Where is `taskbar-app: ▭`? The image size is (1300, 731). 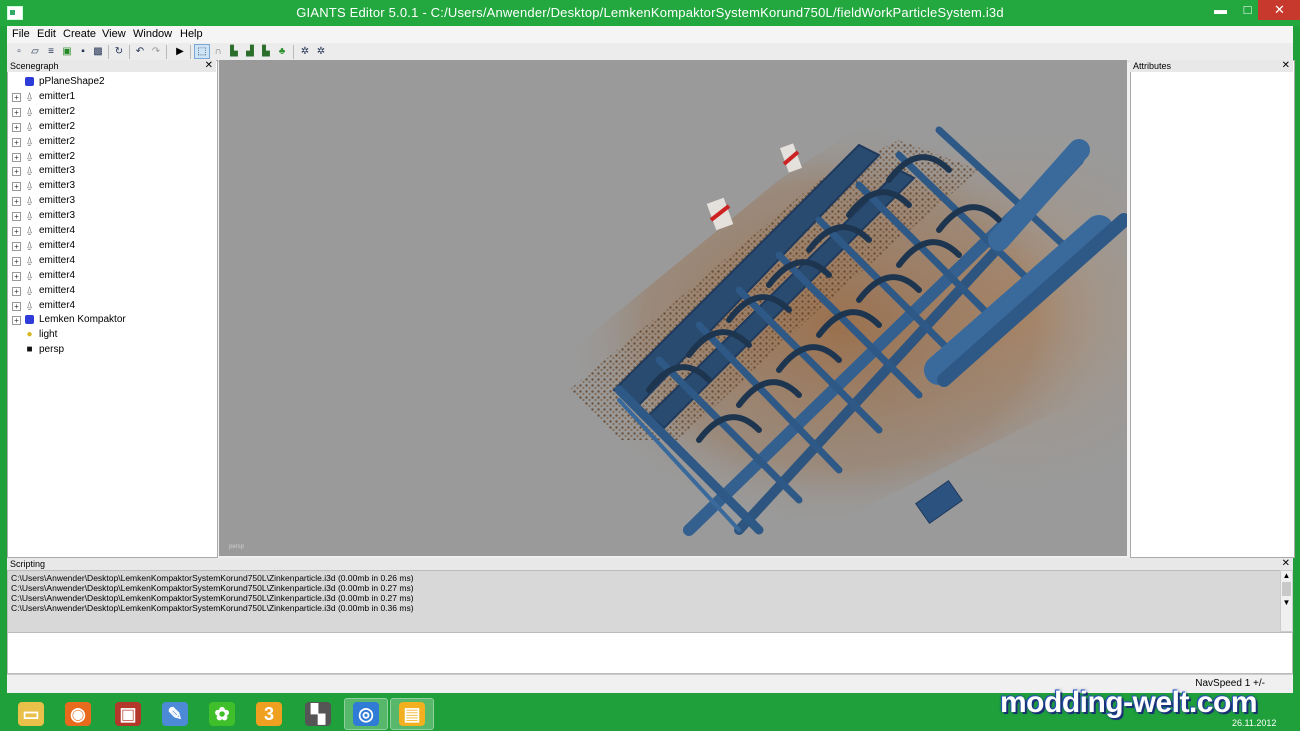
taskbar-app: ▭ is located at coordinates (31, 714).